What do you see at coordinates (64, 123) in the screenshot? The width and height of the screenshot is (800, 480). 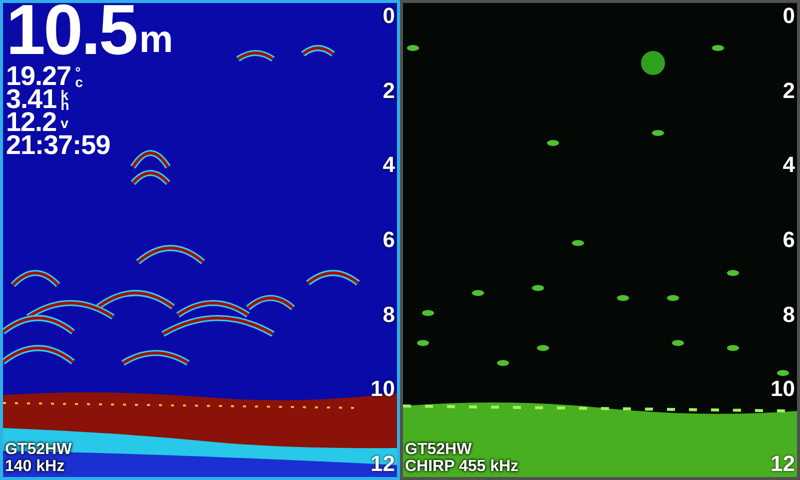 I see `unit-label: v` at bounding box center [64, 123].